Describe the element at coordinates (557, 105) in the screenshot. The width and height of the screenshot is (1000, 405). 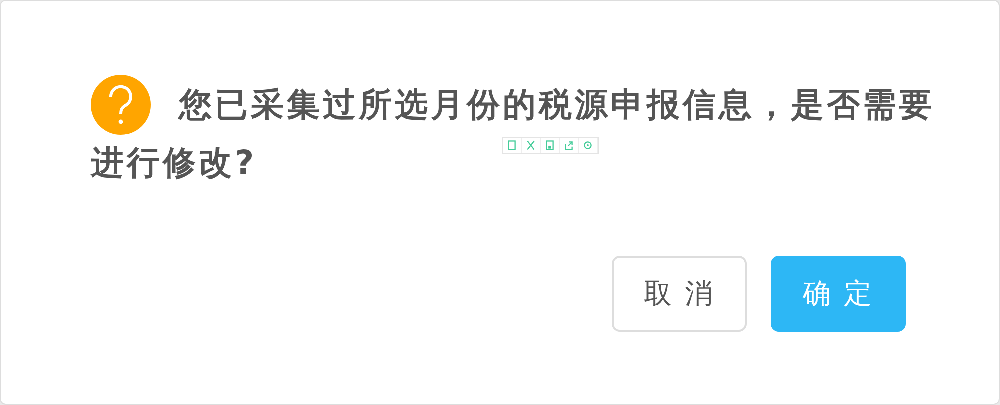
I see `confirm-message: 您已采集过所选月份的税源申报信息，是否需要` at that location.